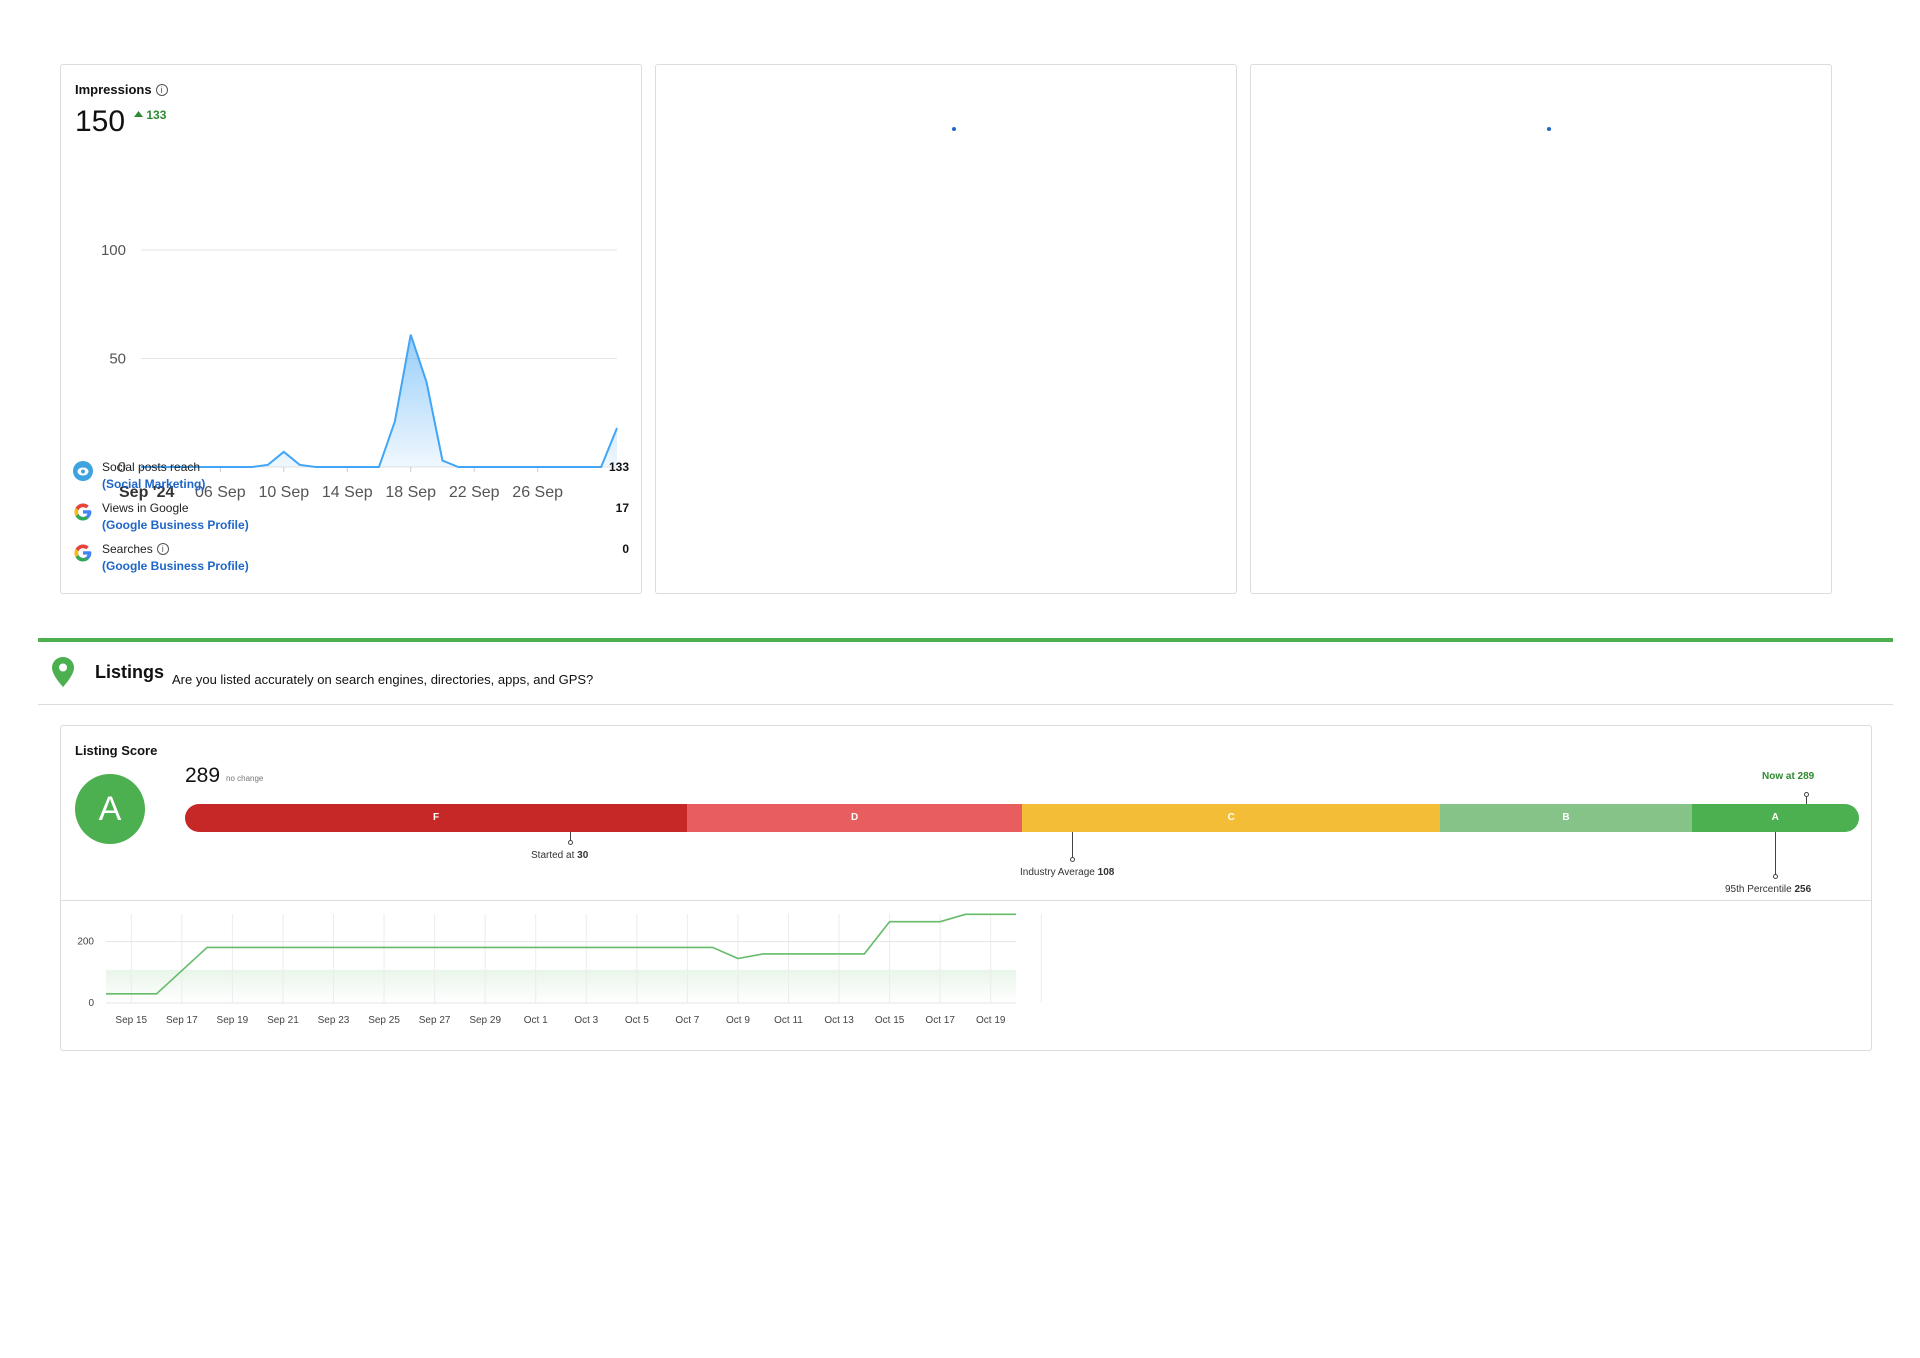  Describe the element at coordinates (561, 986) in the screenshot. I see `industry-band` at that location.